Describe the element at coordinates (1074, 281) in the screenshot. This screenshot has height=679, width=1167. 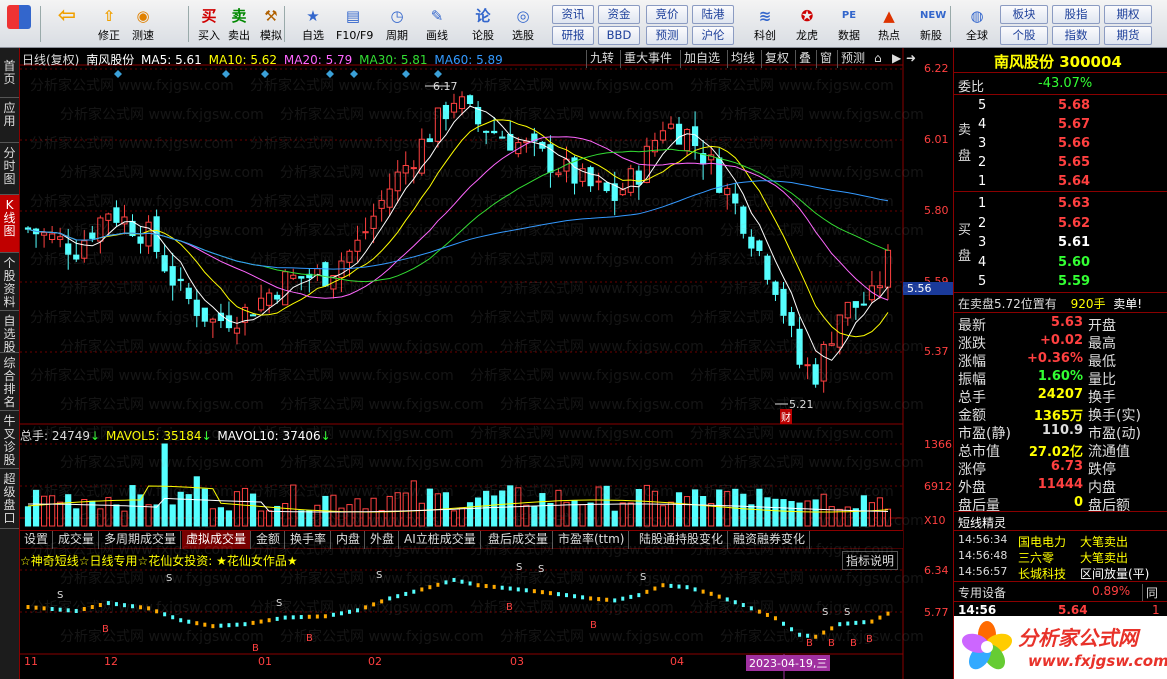
I see `buy-price: 5.59` at that location.